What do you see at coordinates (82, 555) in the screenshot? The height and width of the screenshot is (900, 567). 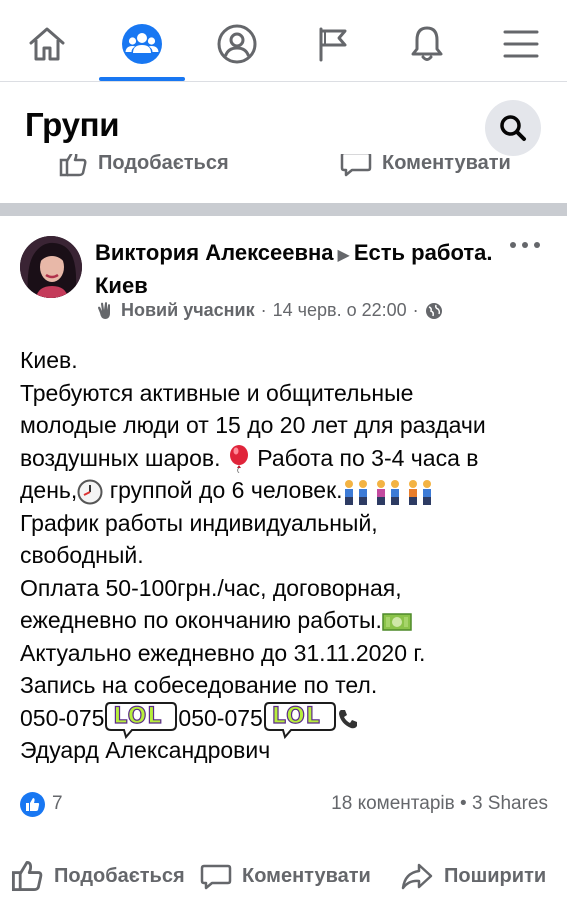 I see `post-text-line: свободный.` at bounding box center [82, 555].